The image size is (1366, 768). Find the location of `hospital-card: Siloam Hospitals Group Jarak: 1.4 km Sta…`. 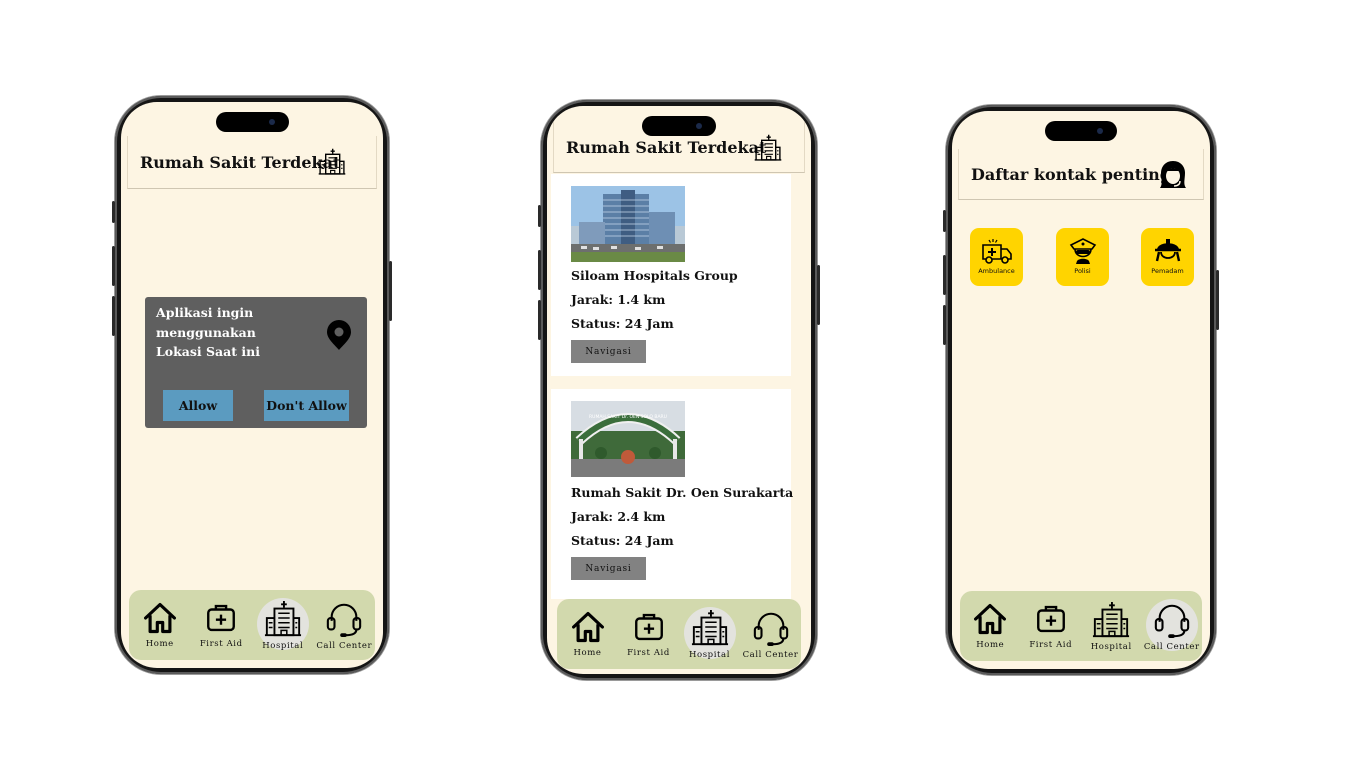

hospital-card: Siloam Hospitals Group Jarak: 1.4 km Sta… is located at coordinates (671, 275).